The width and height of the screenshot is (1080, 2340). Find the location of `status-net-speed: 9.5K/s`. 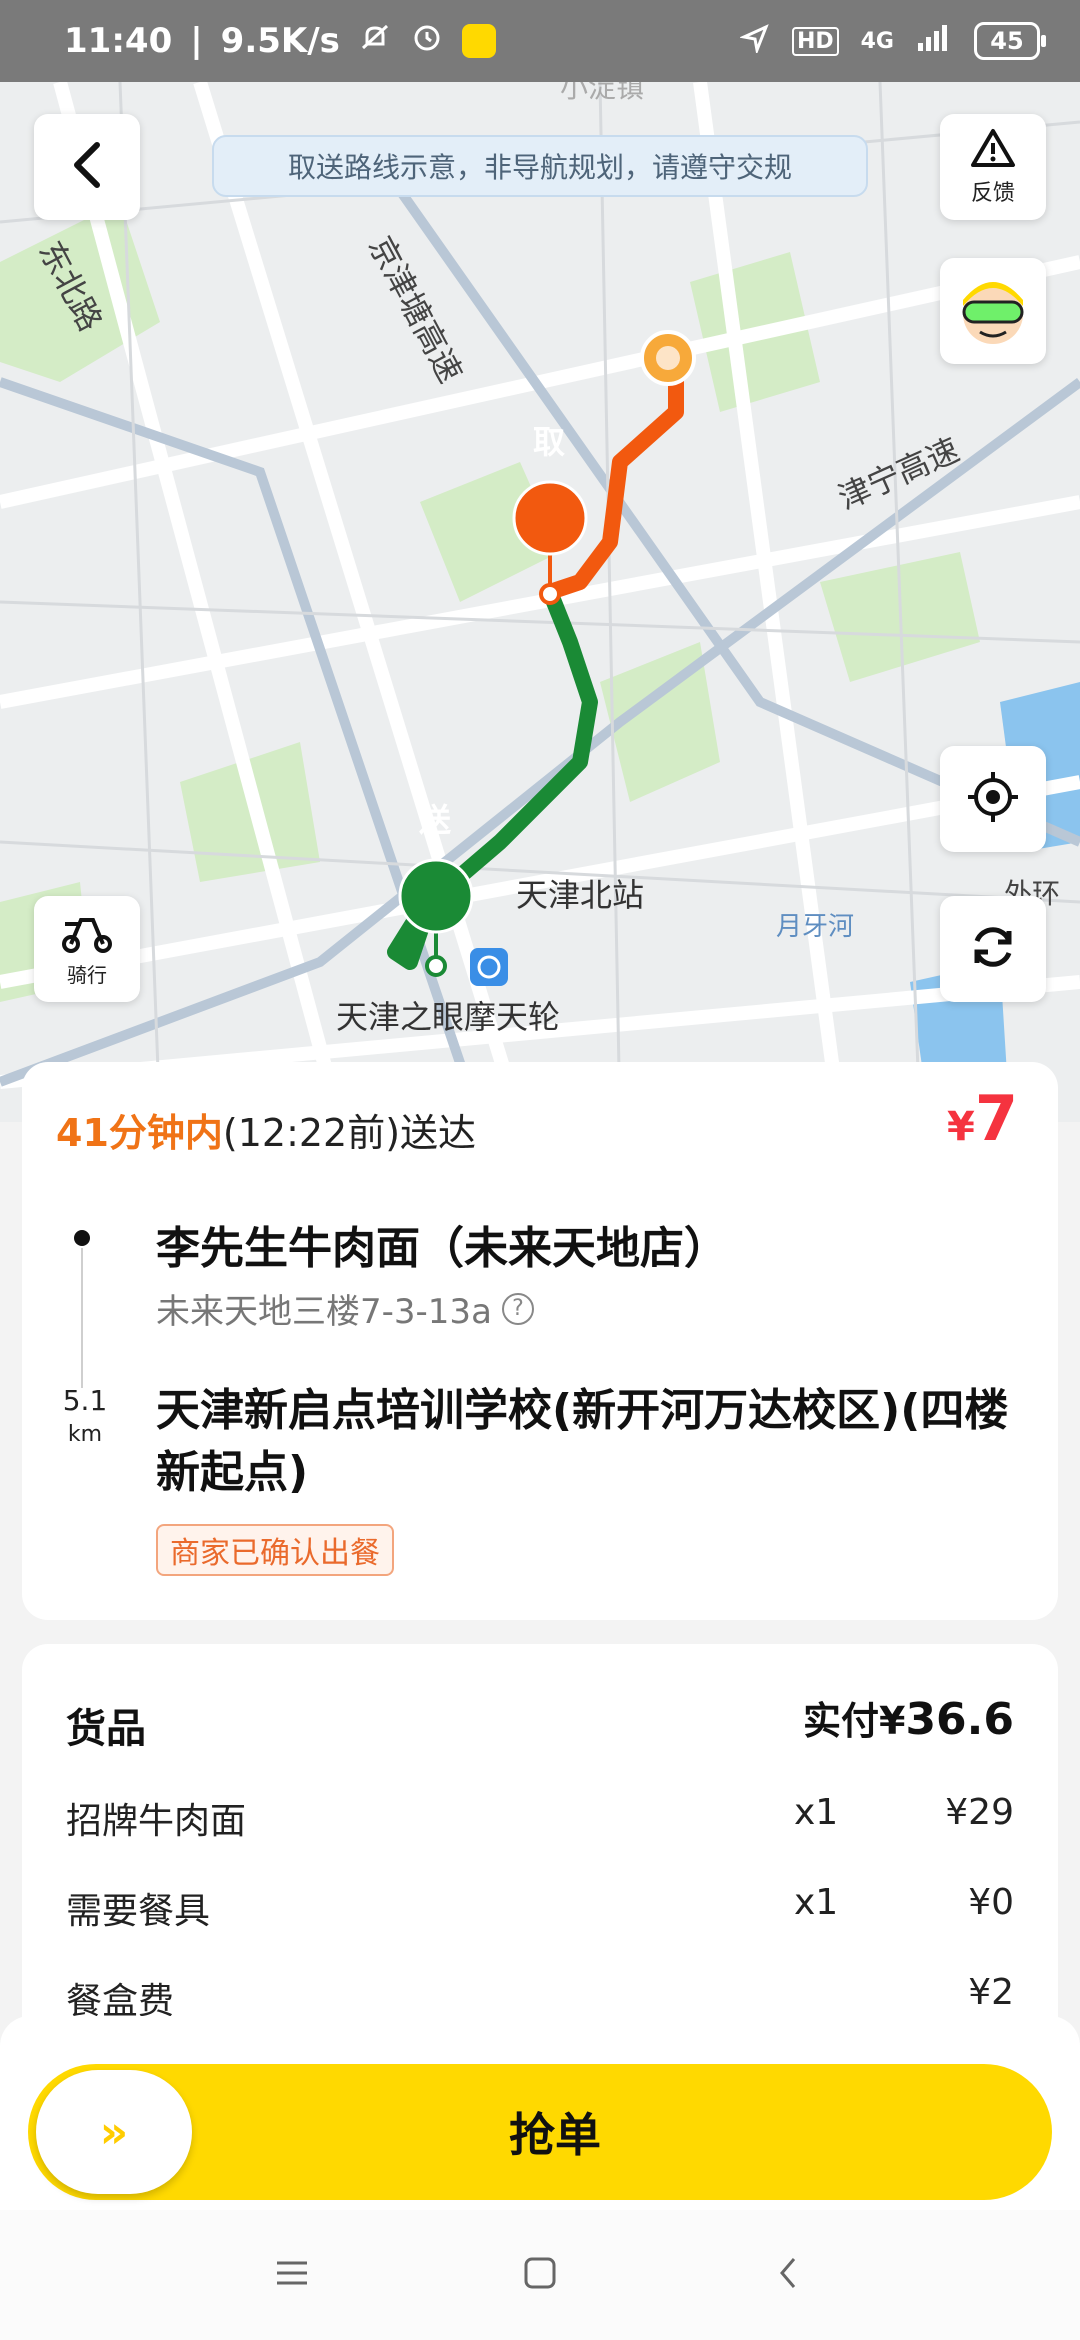

status-net-speed: 9.5K/s is located at coordinates (280, 41).